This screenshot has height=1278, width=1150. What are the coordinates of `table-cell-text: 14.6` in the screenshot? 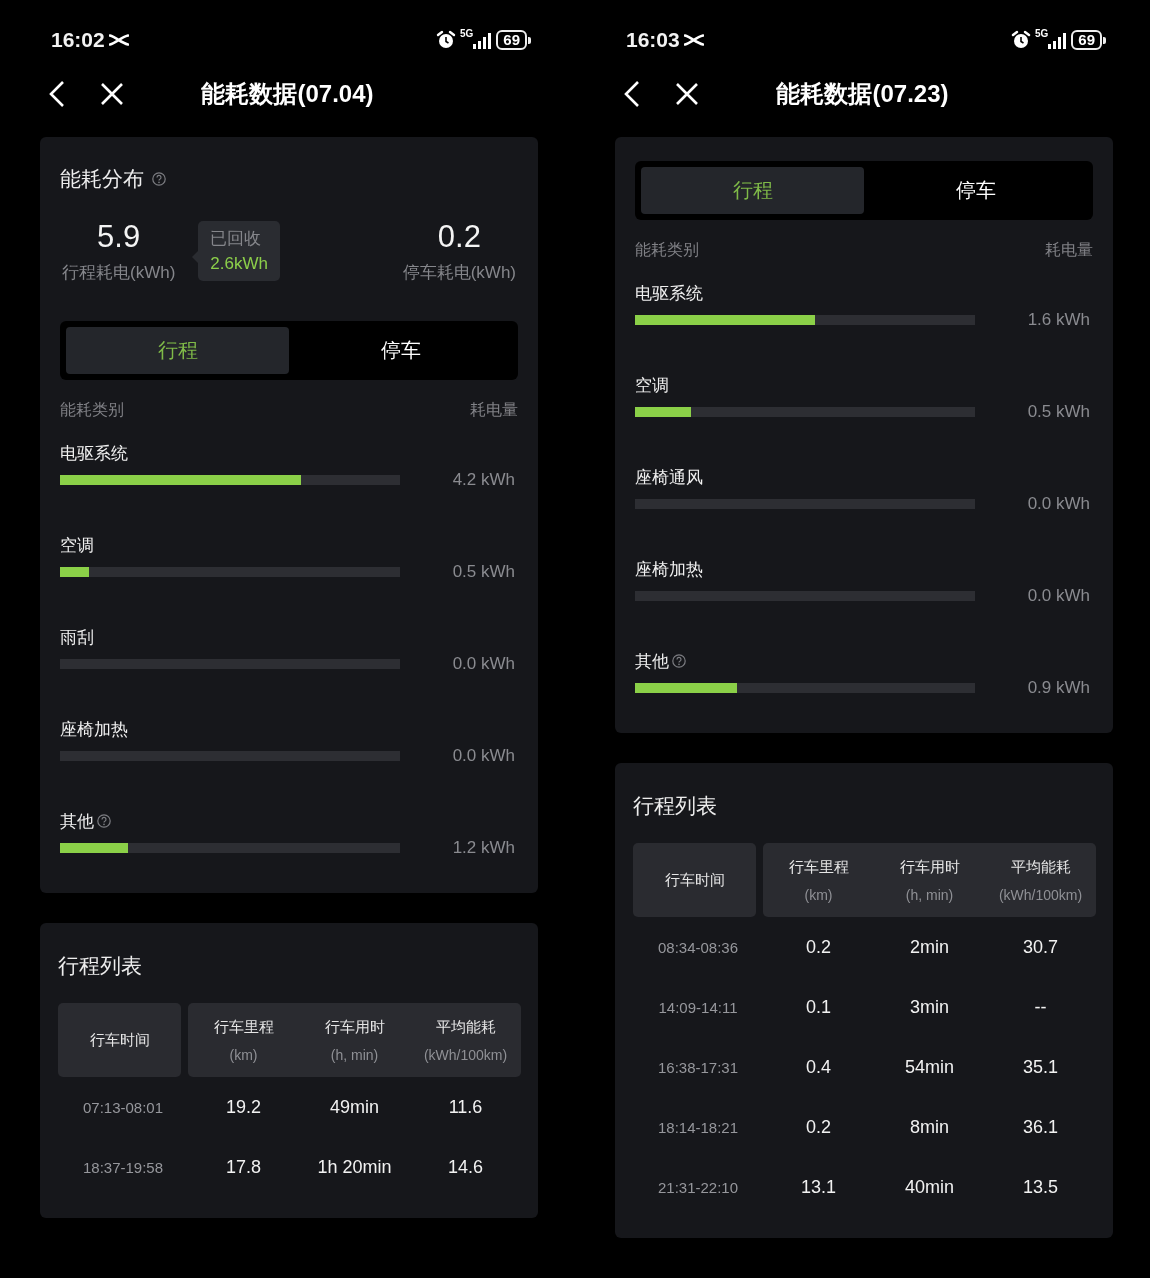 It's located at (465, 1167).